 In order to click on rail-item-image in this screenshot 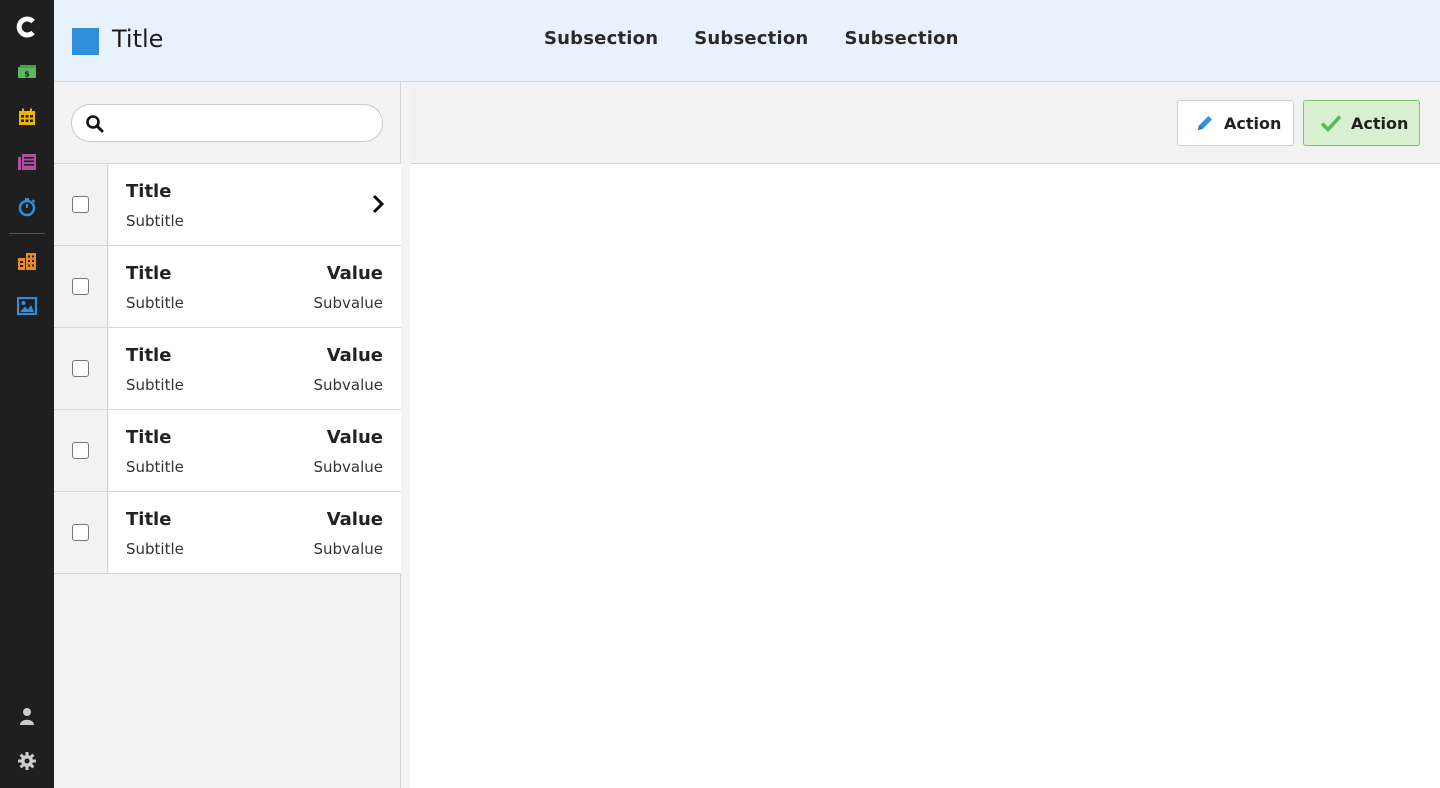, I will do `click(27, 306)`.